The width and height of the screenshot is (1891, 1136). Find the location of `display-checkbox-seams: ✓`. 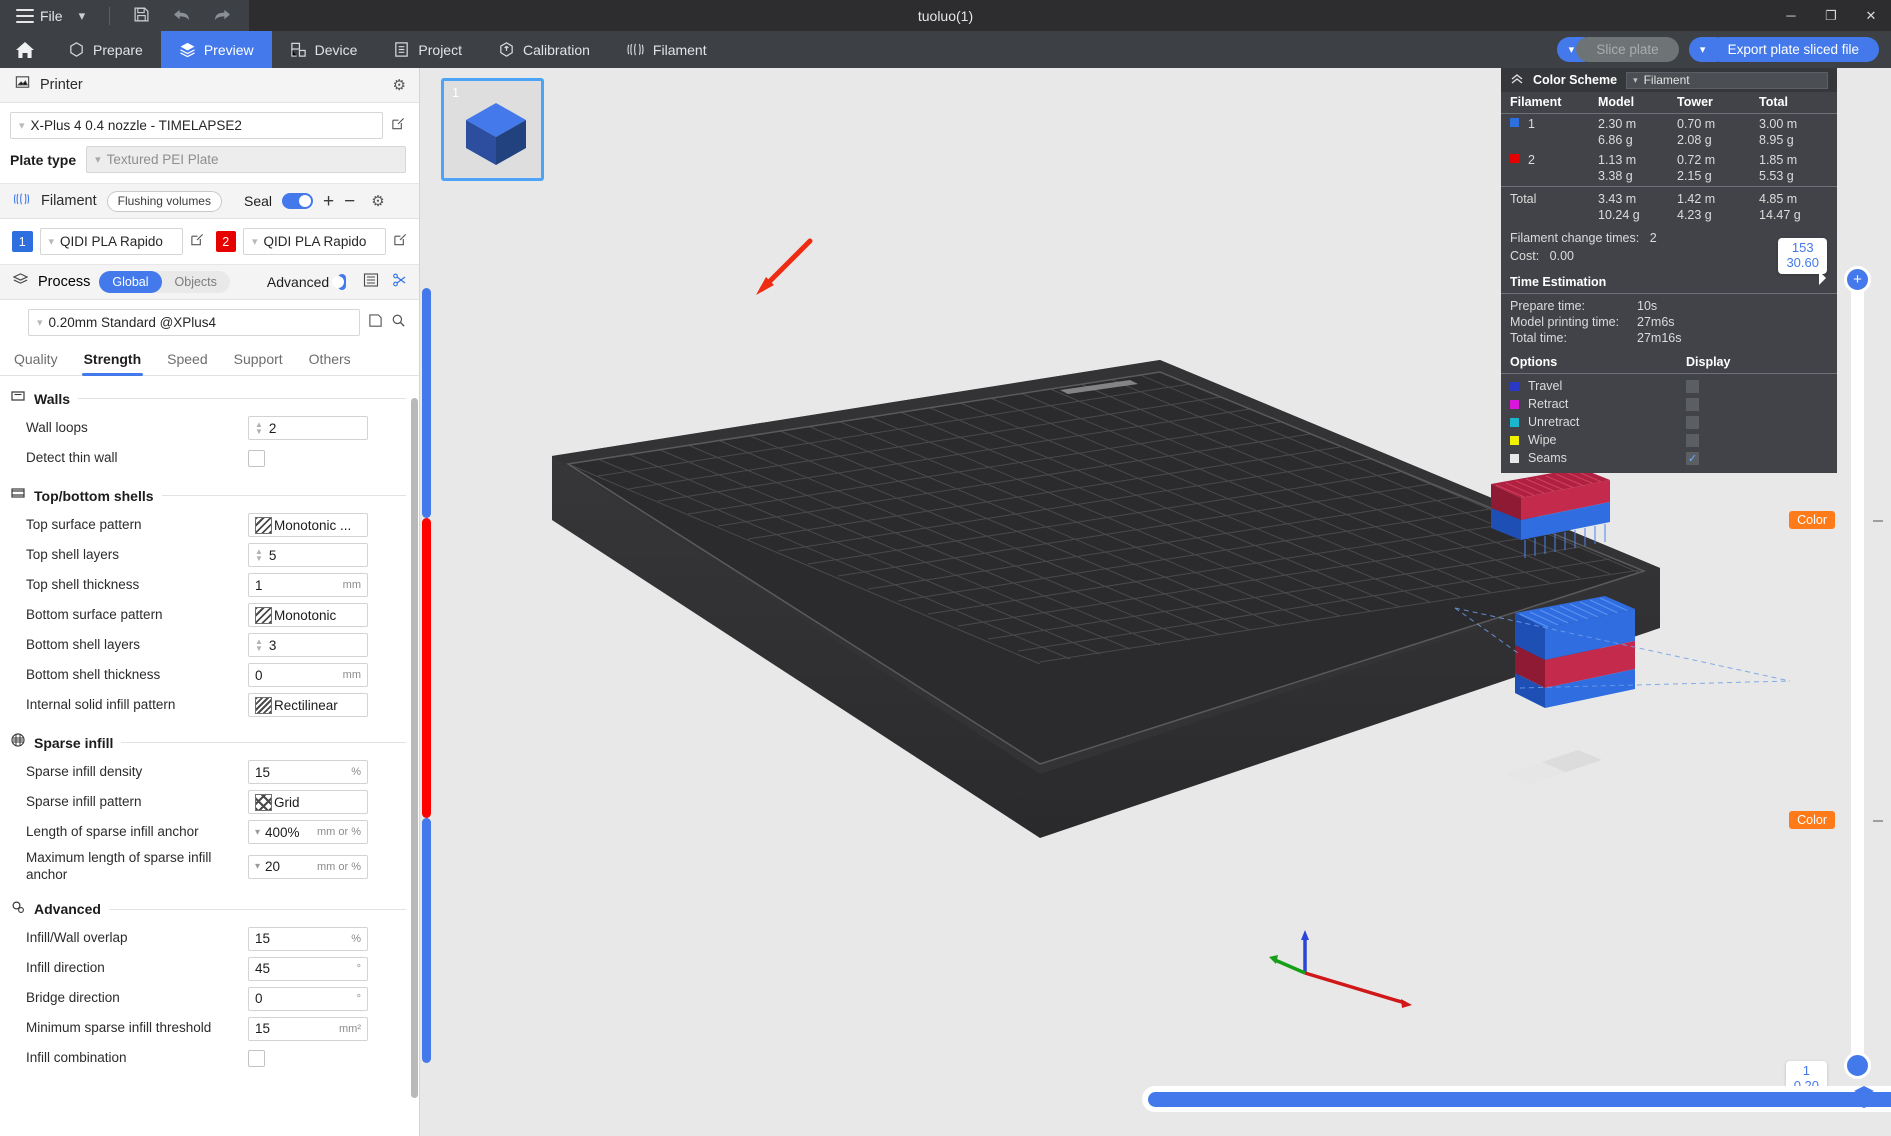

display-checkbox-seams: ✓ is located at coordinates (1692, 458).